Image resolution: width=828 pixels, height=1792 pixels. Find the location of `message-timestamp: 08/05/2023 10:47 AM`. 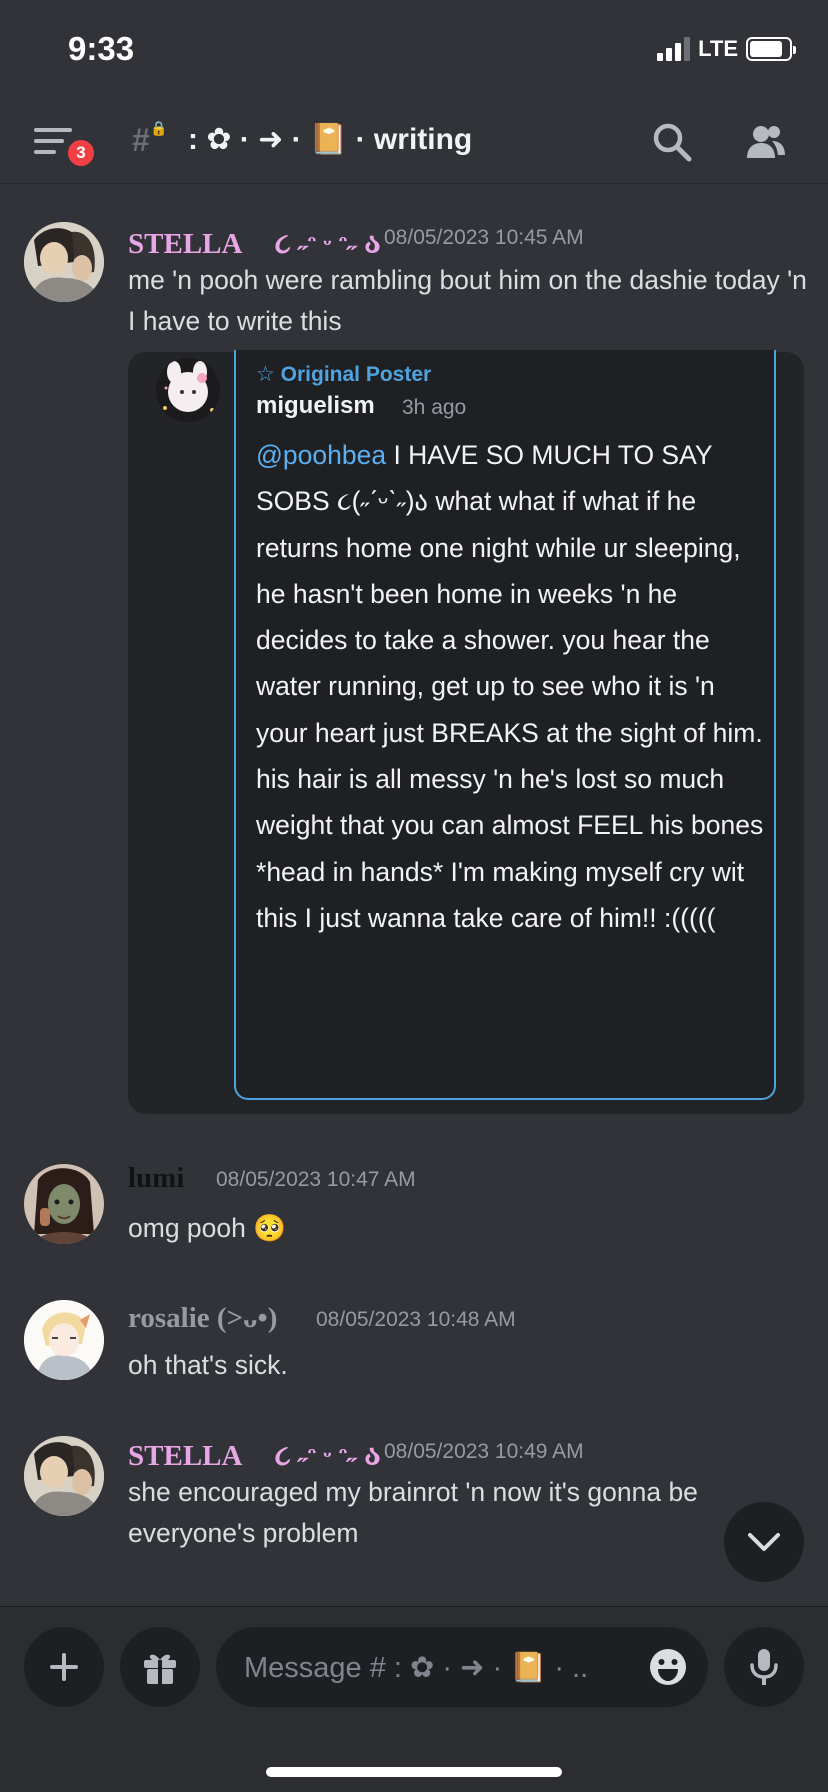

message-timestamp: 08/05/2023 10:47 AM is located at coordinates (316, 1179).